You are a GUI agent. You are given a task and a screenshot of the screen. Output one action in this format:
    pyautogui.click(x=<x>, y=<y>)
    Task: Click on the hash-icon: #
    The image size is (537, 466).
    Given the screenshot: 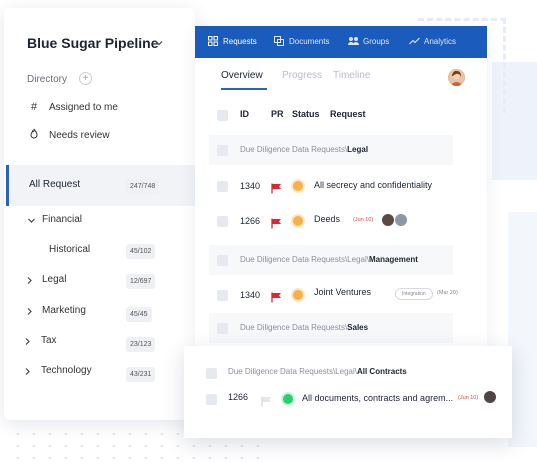 What is the action you would take?
    pyautogui.click(x=34, y=107)
    